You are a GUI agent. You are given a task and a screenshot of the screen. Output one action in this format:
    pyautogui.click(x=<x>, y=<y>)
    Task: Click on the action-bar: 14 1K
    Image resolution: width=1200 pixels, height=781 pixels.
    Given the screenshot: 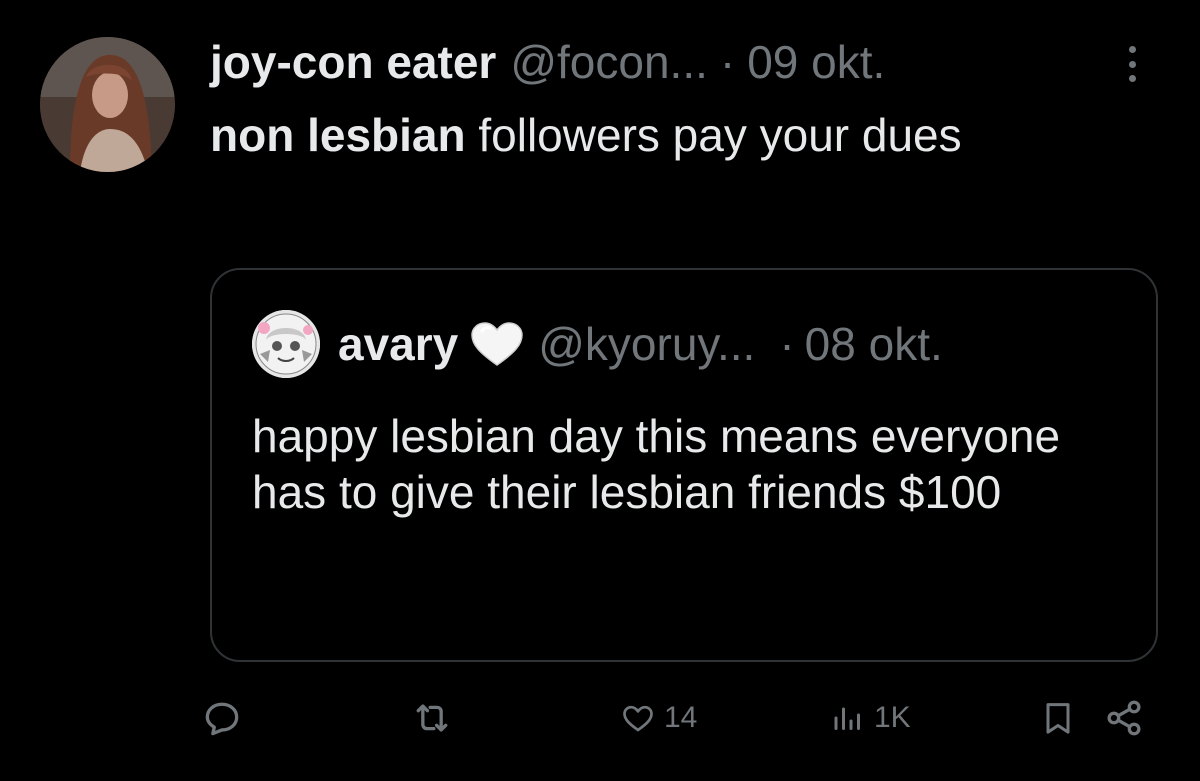 What is the action you would take?
    pyautogui.click(x=680, y=718)
    